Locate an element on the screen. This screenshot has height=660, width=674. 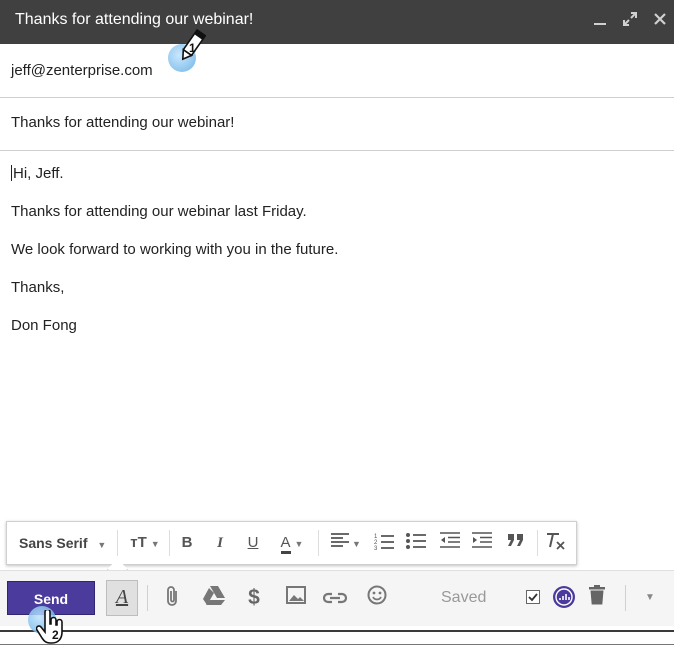
send-money-button: $ is located at coordinates (254, 598).